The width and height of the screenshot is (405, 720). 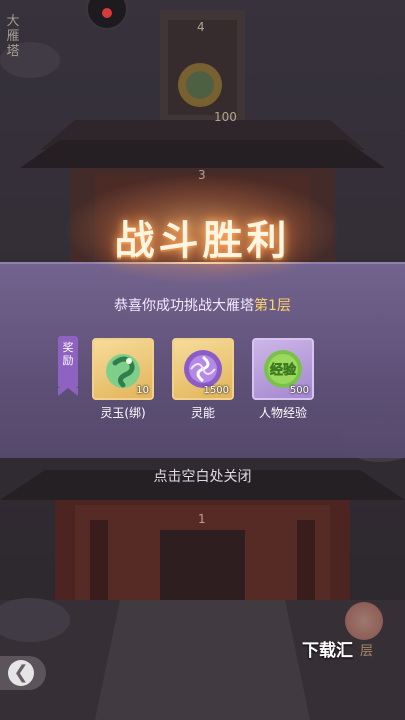 I want to click on victory-title: 战斗胜利, so click(x=202, y=240).